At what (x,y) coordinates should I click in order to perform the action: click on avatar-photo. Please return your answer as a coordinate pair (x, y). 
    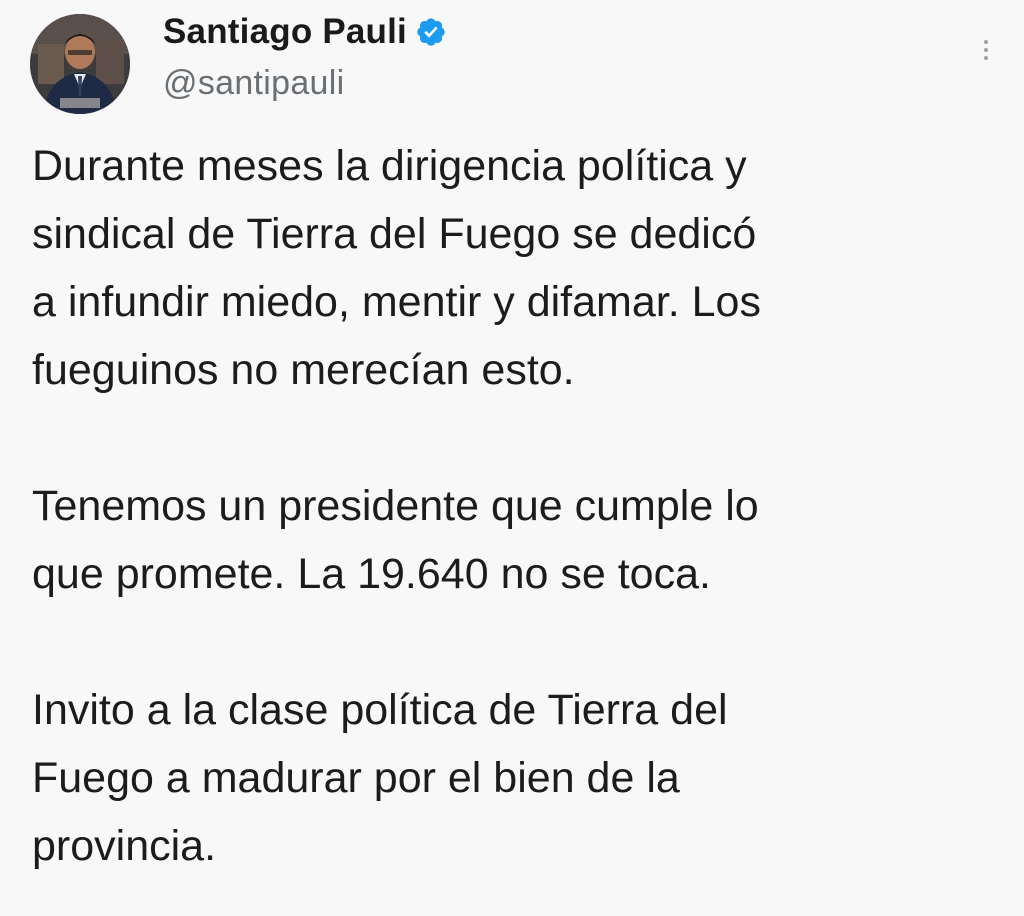
    Looking at the image, I should click on (80, 64).